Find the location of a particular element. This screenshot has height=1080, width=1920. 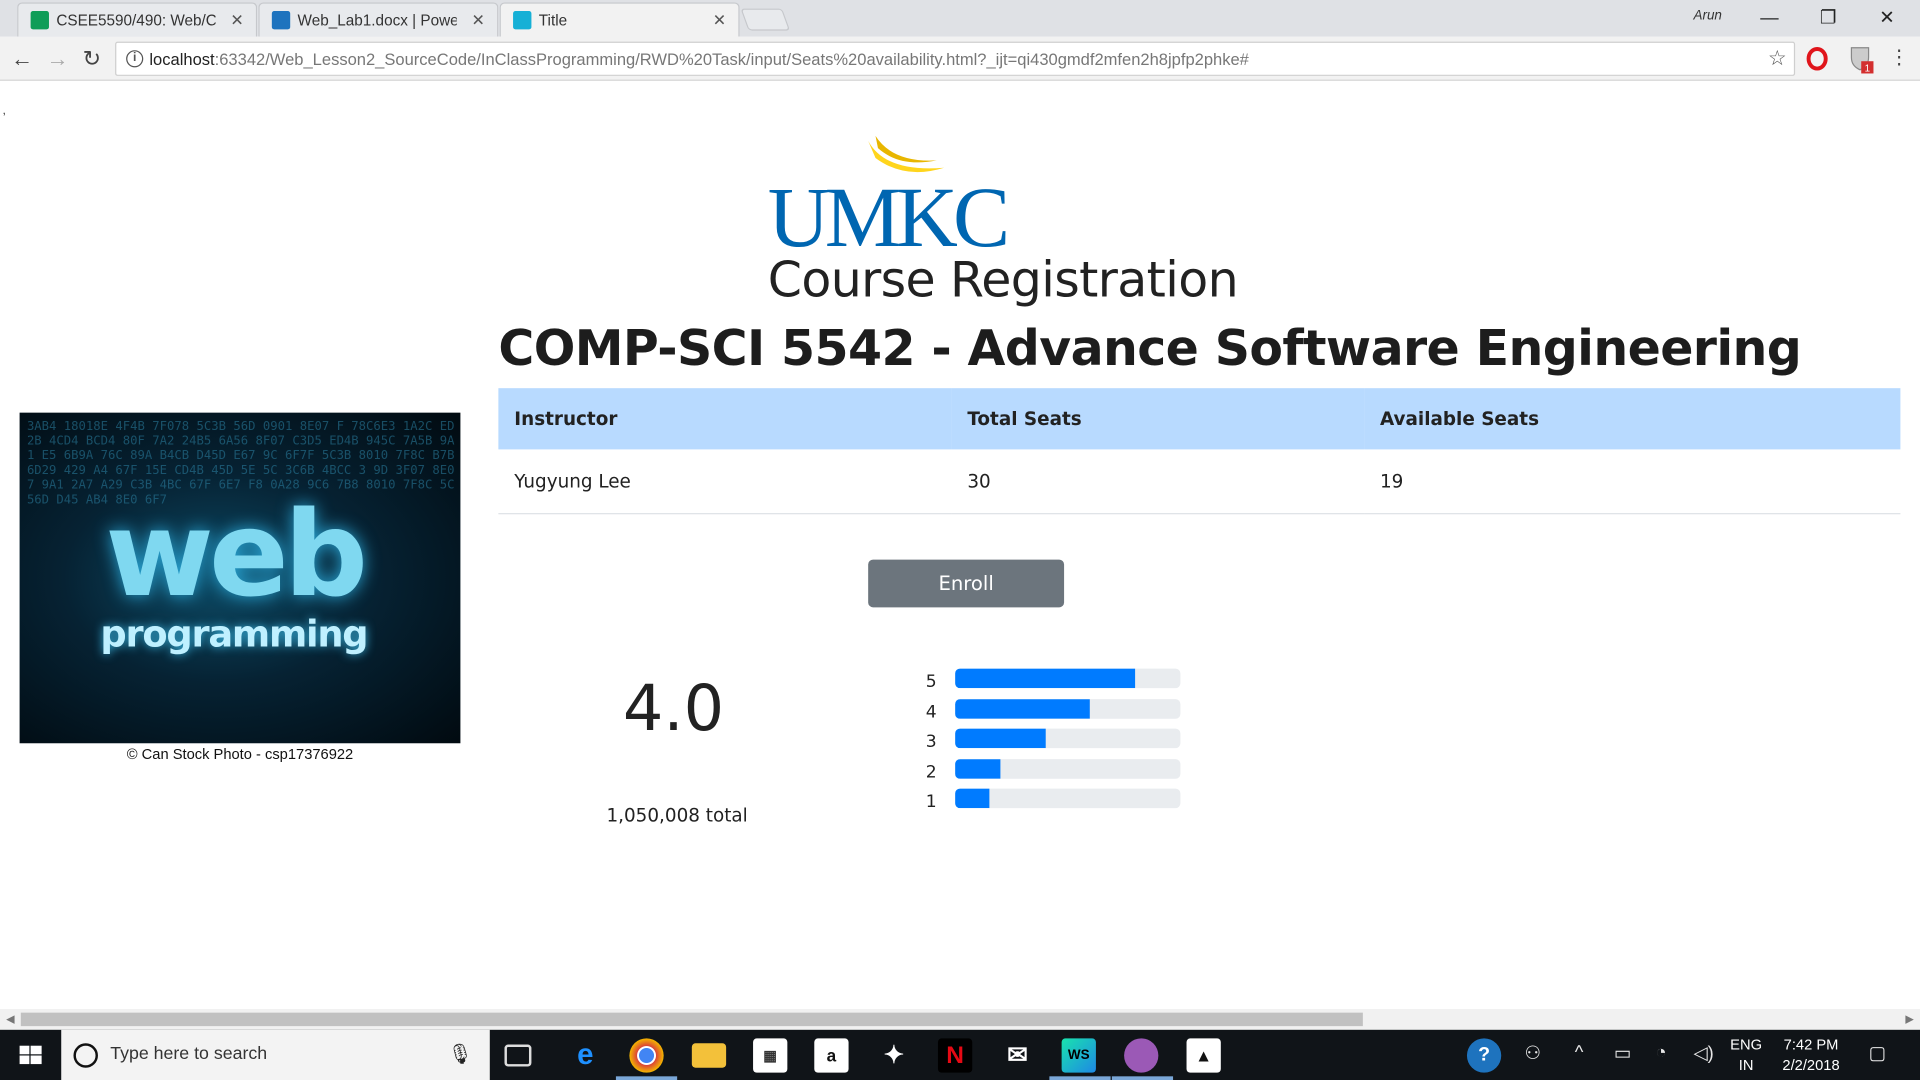

horizontal-scrollbar: ◀ ▶ is located at coordinates (960, 1019).